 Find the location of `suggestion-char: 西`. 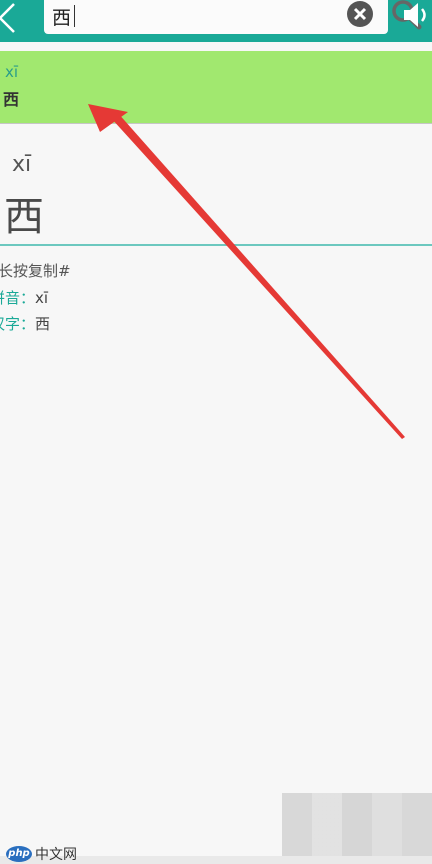

suggestion-char: 西 is located at coordinates (11, 99).